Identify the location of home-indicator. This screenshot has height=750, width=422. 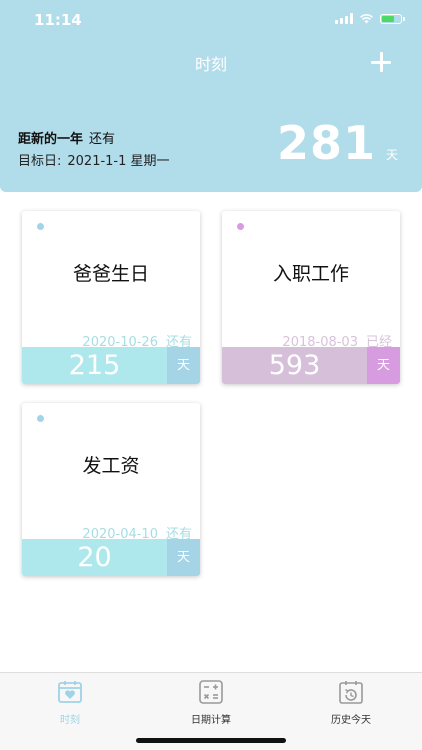
(211, 740).